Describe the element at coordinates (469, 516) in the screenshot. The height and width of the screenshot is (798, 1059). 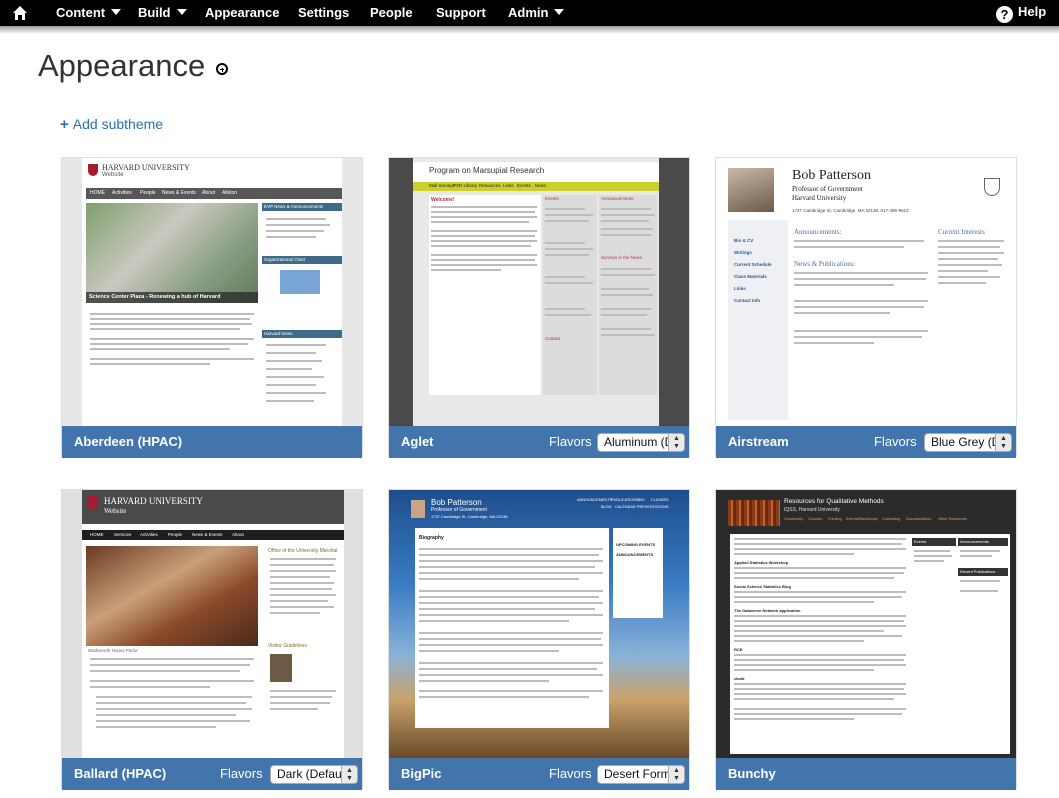
I see `thumb-addr: 1737 Cambridge St, Cambridge, MA 02138` at that location.